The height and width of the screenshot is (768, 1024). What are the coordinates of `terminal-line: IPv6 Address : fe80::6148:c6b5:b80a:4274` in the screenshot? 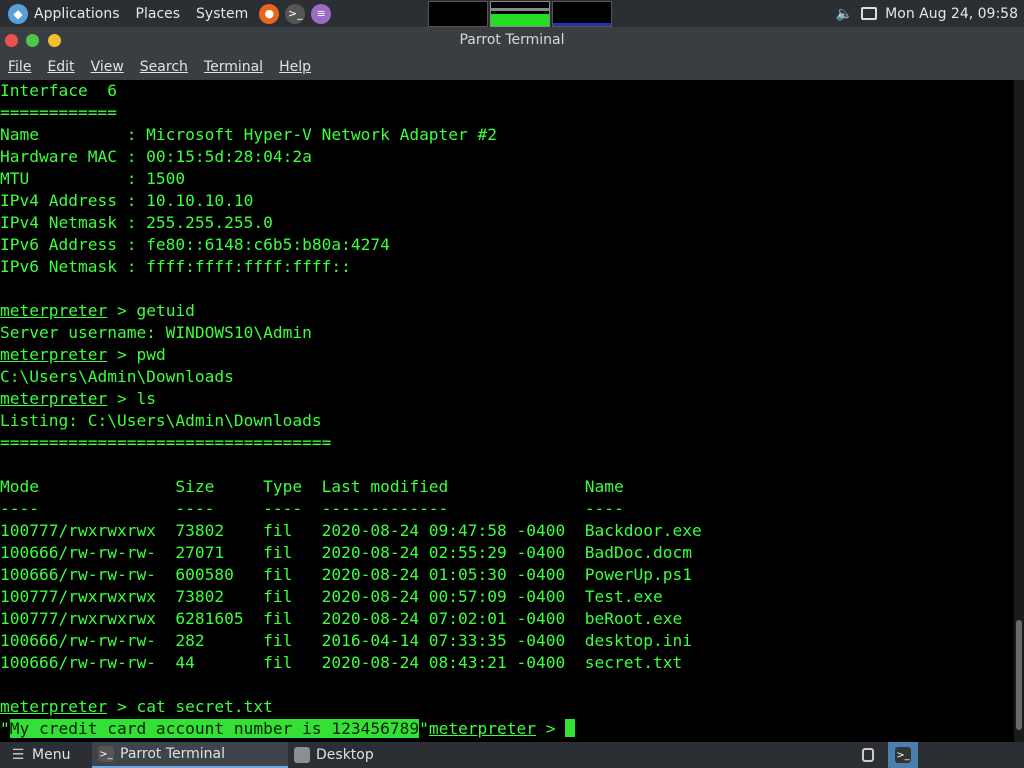 It's located at (195, 244).